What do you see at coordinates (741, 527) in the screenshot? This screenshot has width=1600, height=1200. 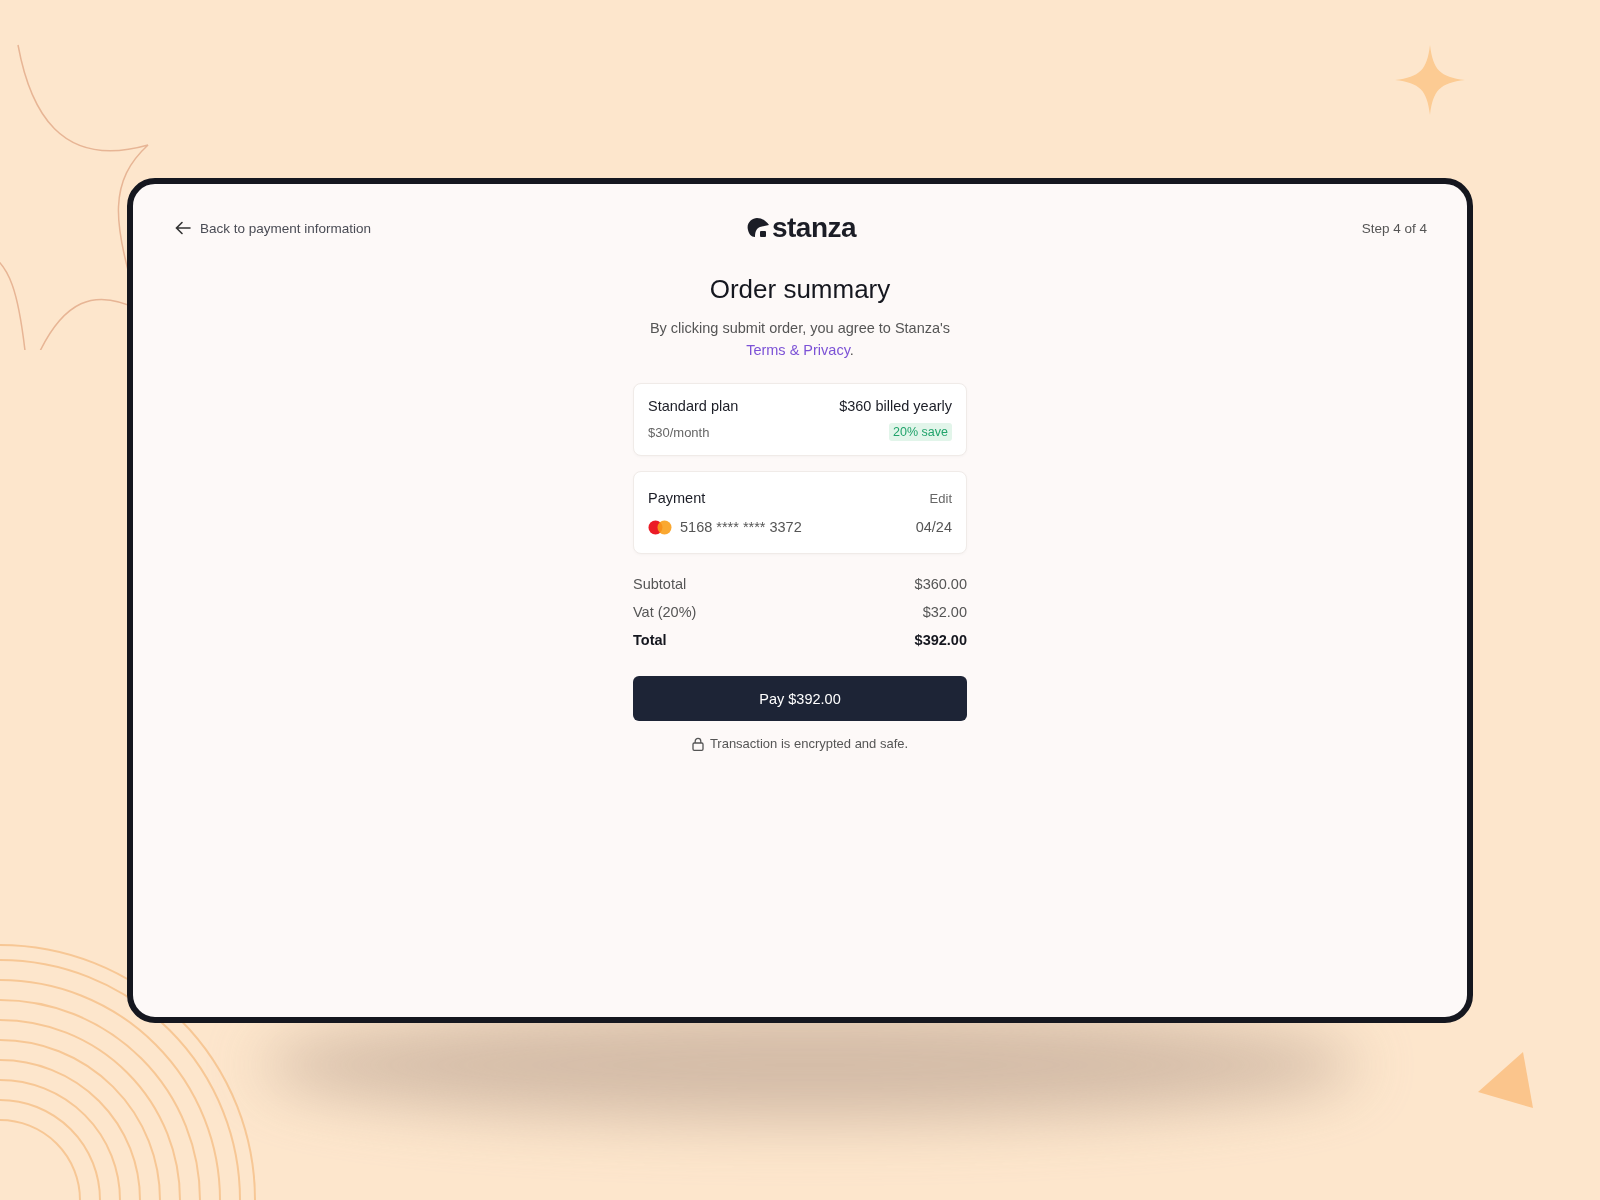 I see `card-number: 5168 **** **** 3372` at bounding box center [741, 527].